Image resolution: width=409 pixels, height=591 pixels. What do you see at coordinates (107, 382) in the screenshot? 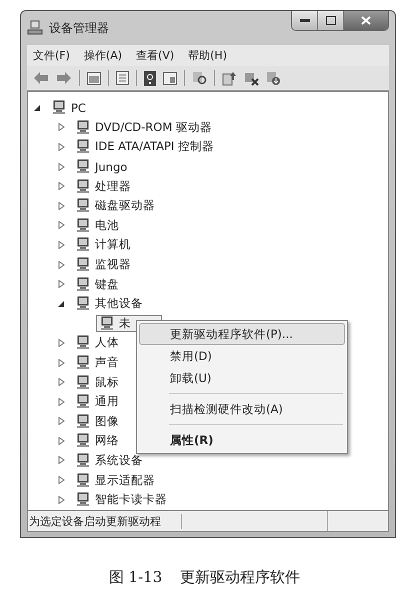
I see `tree-item: 鼠标` at bounding box center [107, 382].